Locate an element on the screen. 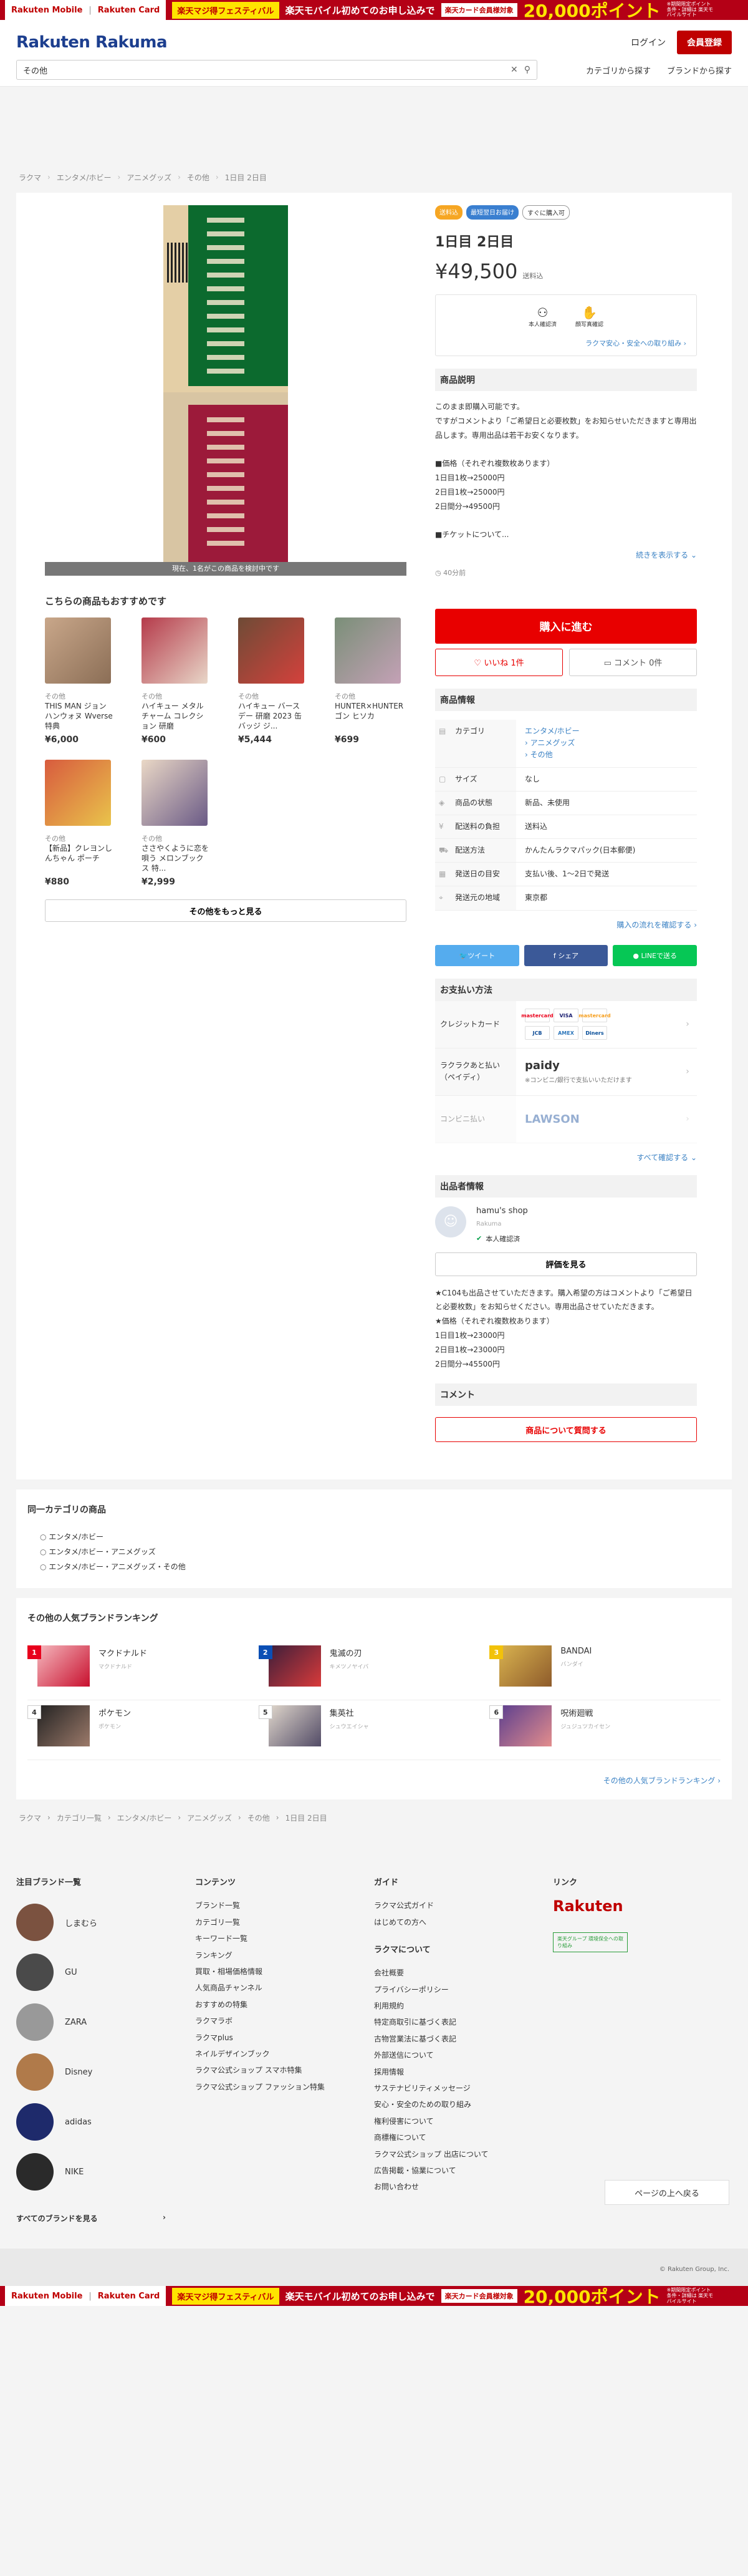  info-category-value: エンタメ/ホビー › アニメグッズ › その他 is located at coordinates (606, 743).